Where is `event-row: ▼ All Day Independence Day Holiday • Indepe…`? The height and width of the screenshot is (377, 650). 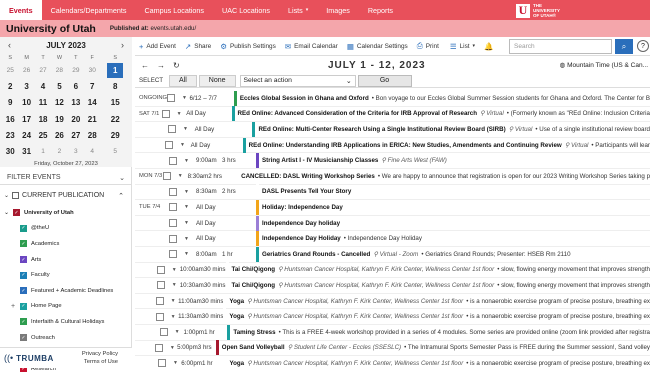 event-row: ▼ All Day Independence Day Holiday • Indepe… is located at coordinates (392, 239).